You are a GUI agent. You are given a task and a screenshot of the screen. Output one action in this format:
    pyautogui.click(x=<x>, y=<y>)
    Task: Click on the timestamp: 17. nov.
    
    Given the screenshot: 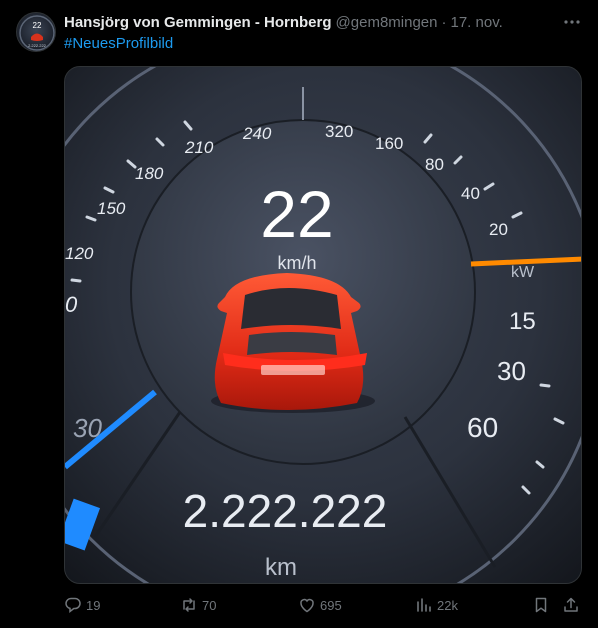 What is the action you would take?
    pyautogui.click(x=476, y=22)
    